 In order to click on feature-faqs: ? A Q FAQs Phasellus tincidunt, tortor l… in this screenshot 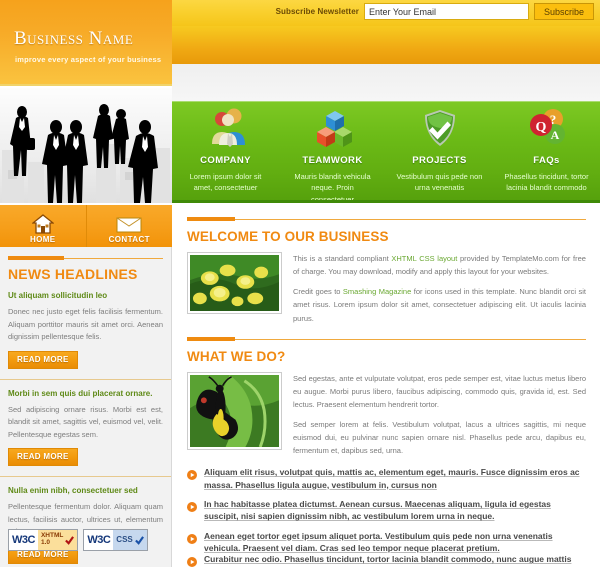, I will do `click(546, 152)`.